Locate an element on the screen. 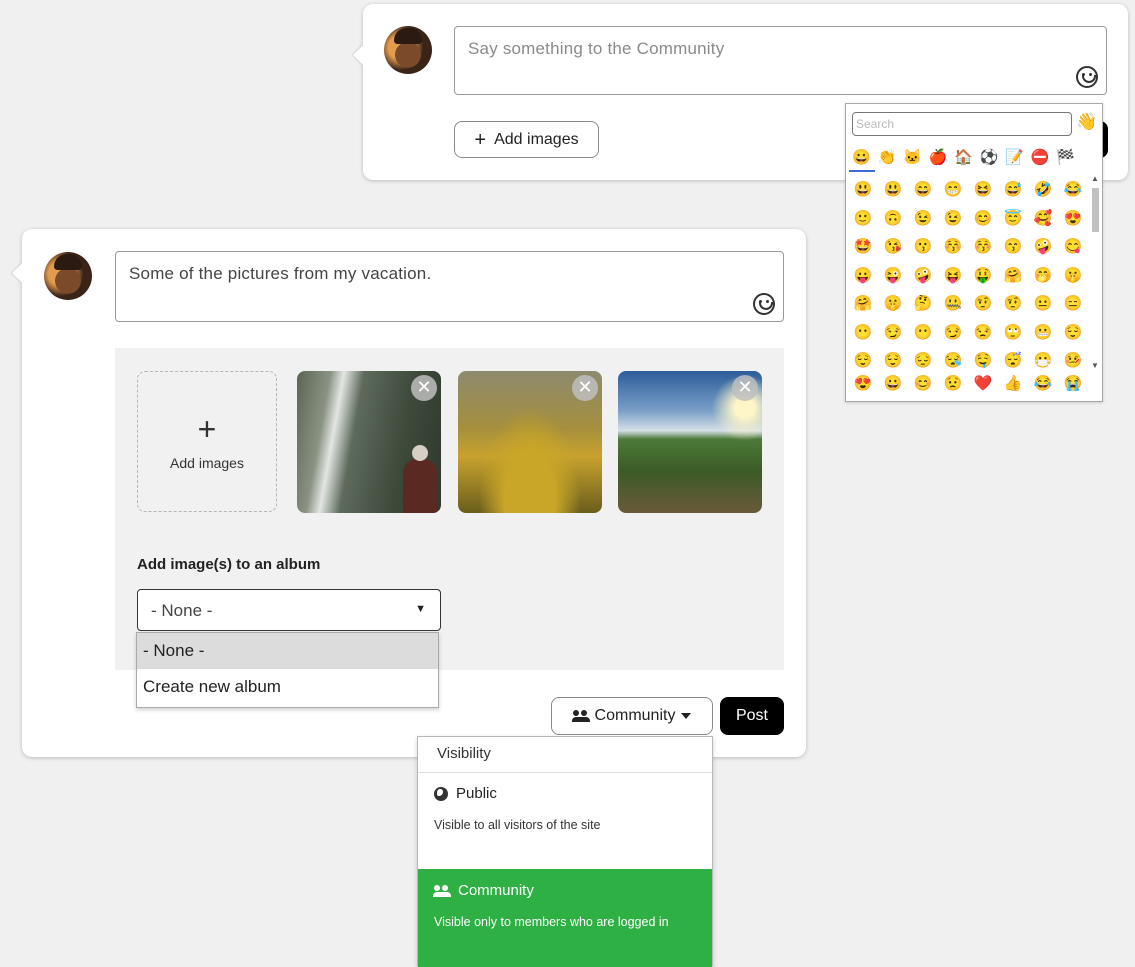 The height and width of the screenshot is (967, 1135). emoji-item: 😂 is located at coordinates (1073, 190).